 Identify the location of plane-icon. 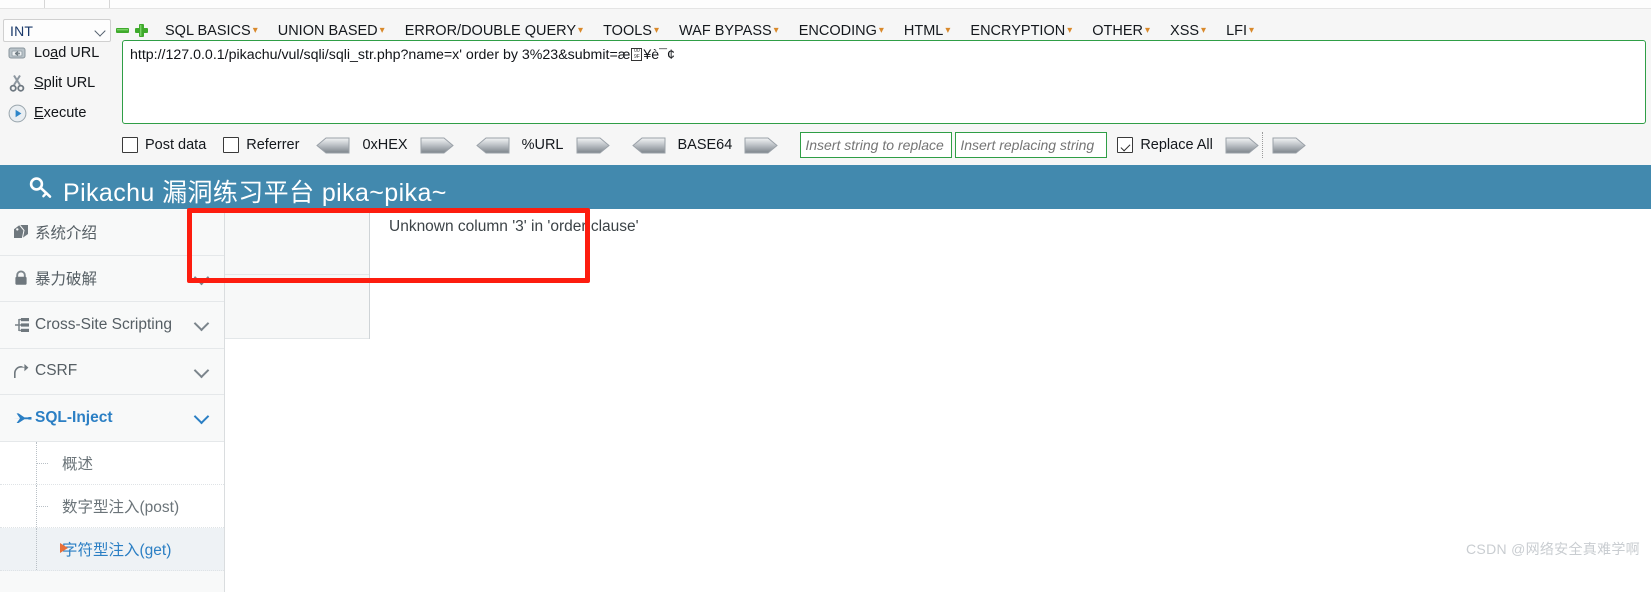
(24, 418).